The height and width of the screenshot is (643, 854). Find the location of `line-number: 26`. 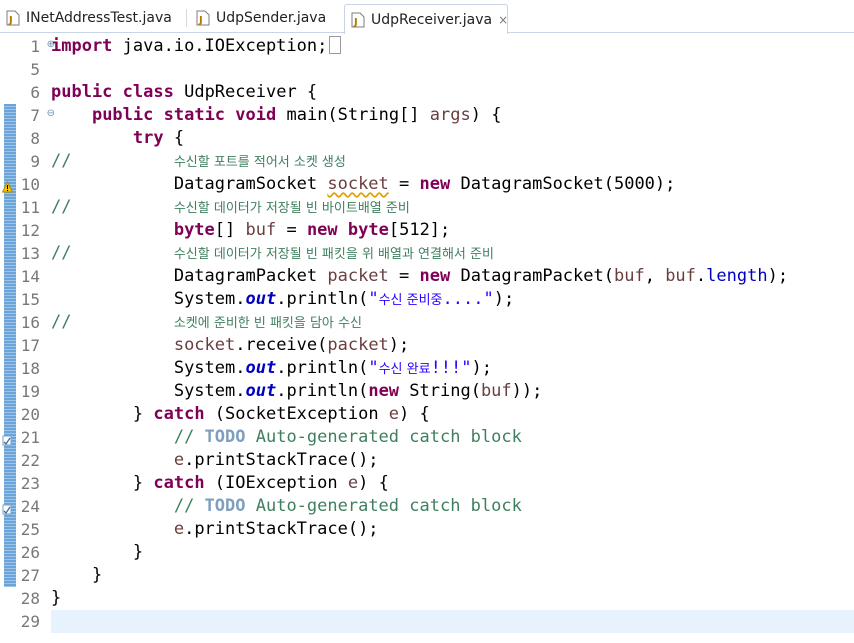

line-number: 26 is located at coordinates (30, 552).